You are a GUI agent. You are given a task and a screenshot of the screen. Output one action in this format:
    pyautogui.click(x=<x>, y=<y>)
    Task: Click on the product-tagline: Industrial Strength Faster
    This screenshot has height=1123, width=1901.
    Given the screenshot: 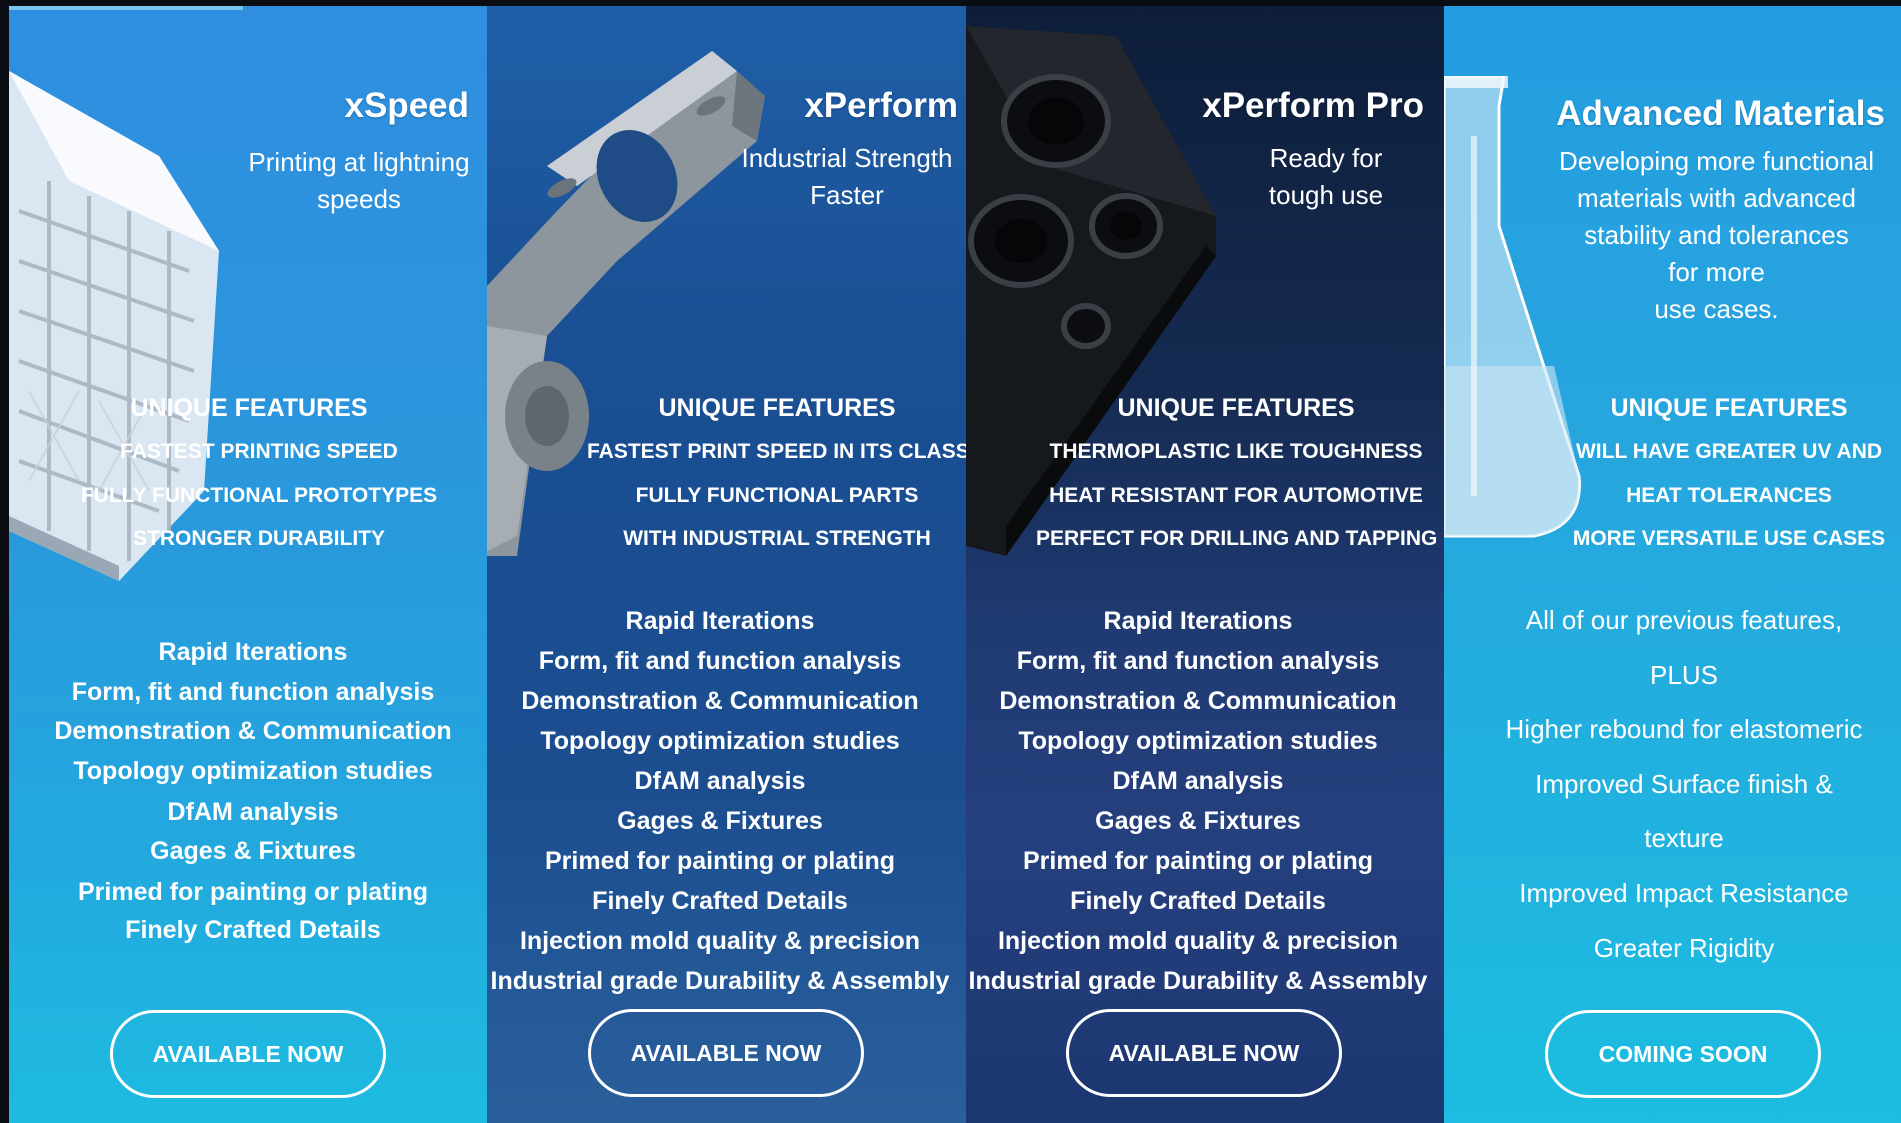 What is the action you would take?
    pyautogui.click(x=847, y=177)
    